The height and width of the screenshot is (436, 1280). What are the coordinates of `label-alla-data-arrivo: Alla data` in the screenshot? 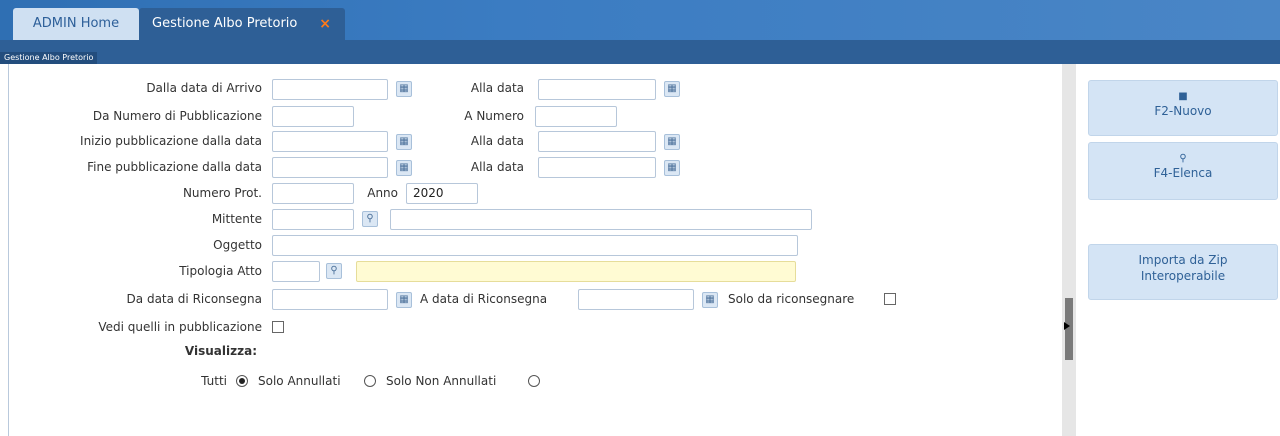 It's located at (497, 88).